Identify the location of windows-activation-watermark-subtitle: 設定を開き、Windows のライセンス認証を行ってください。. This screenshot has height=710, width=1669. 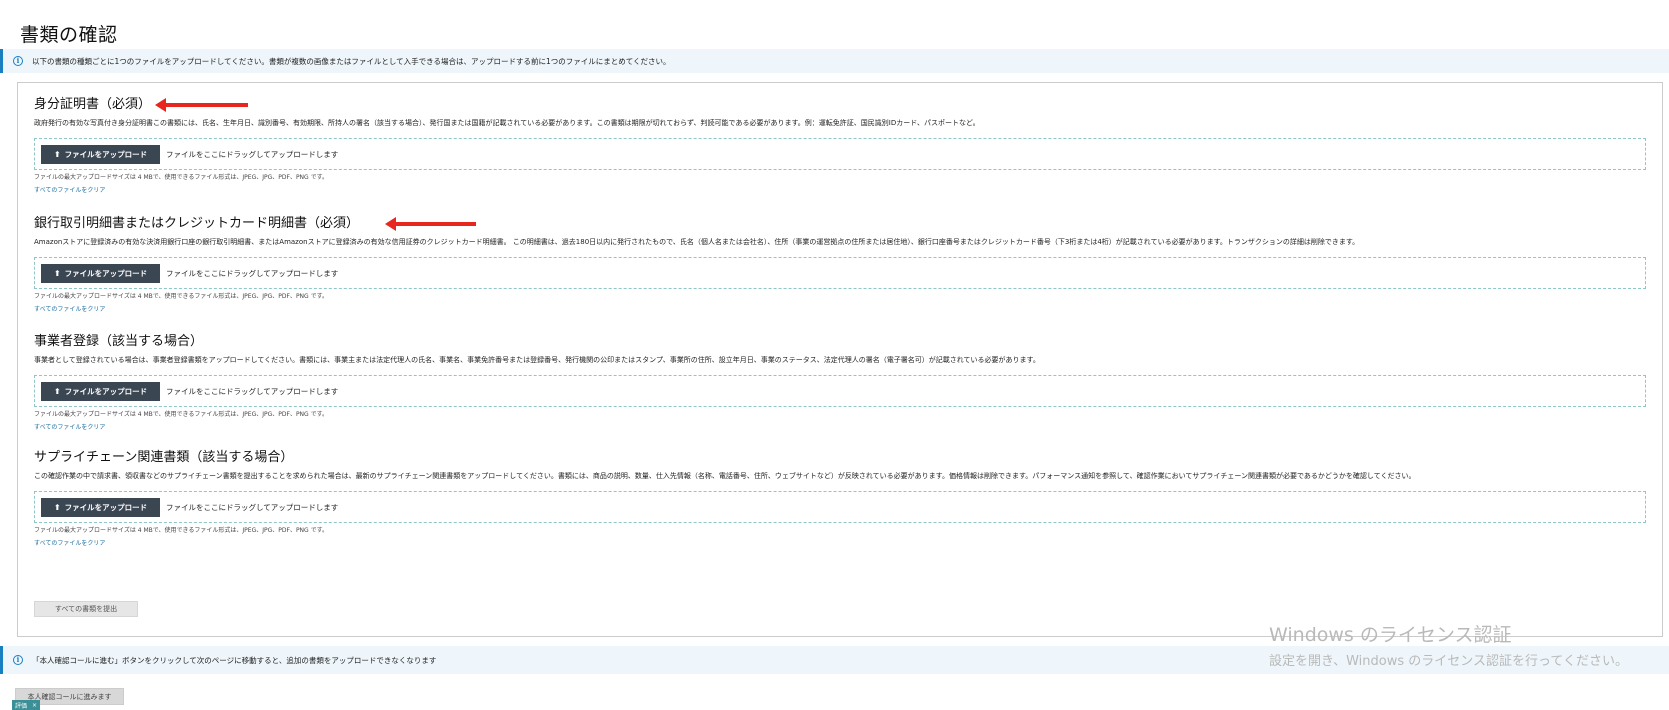
(1448, 661).